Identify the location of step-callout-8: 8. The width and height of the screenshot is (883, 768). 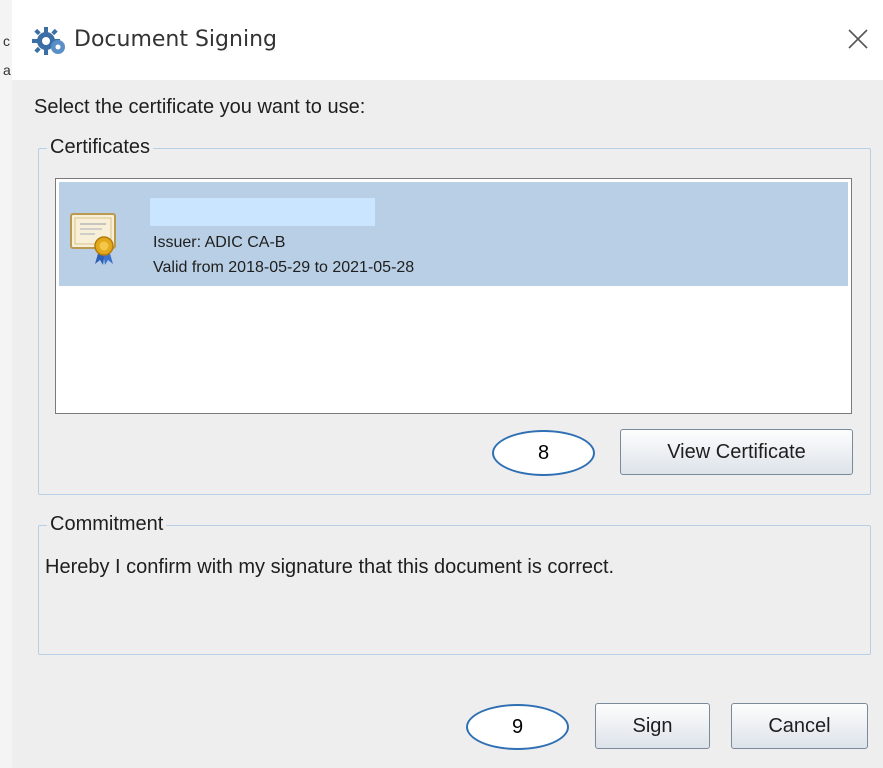
(543, 453).